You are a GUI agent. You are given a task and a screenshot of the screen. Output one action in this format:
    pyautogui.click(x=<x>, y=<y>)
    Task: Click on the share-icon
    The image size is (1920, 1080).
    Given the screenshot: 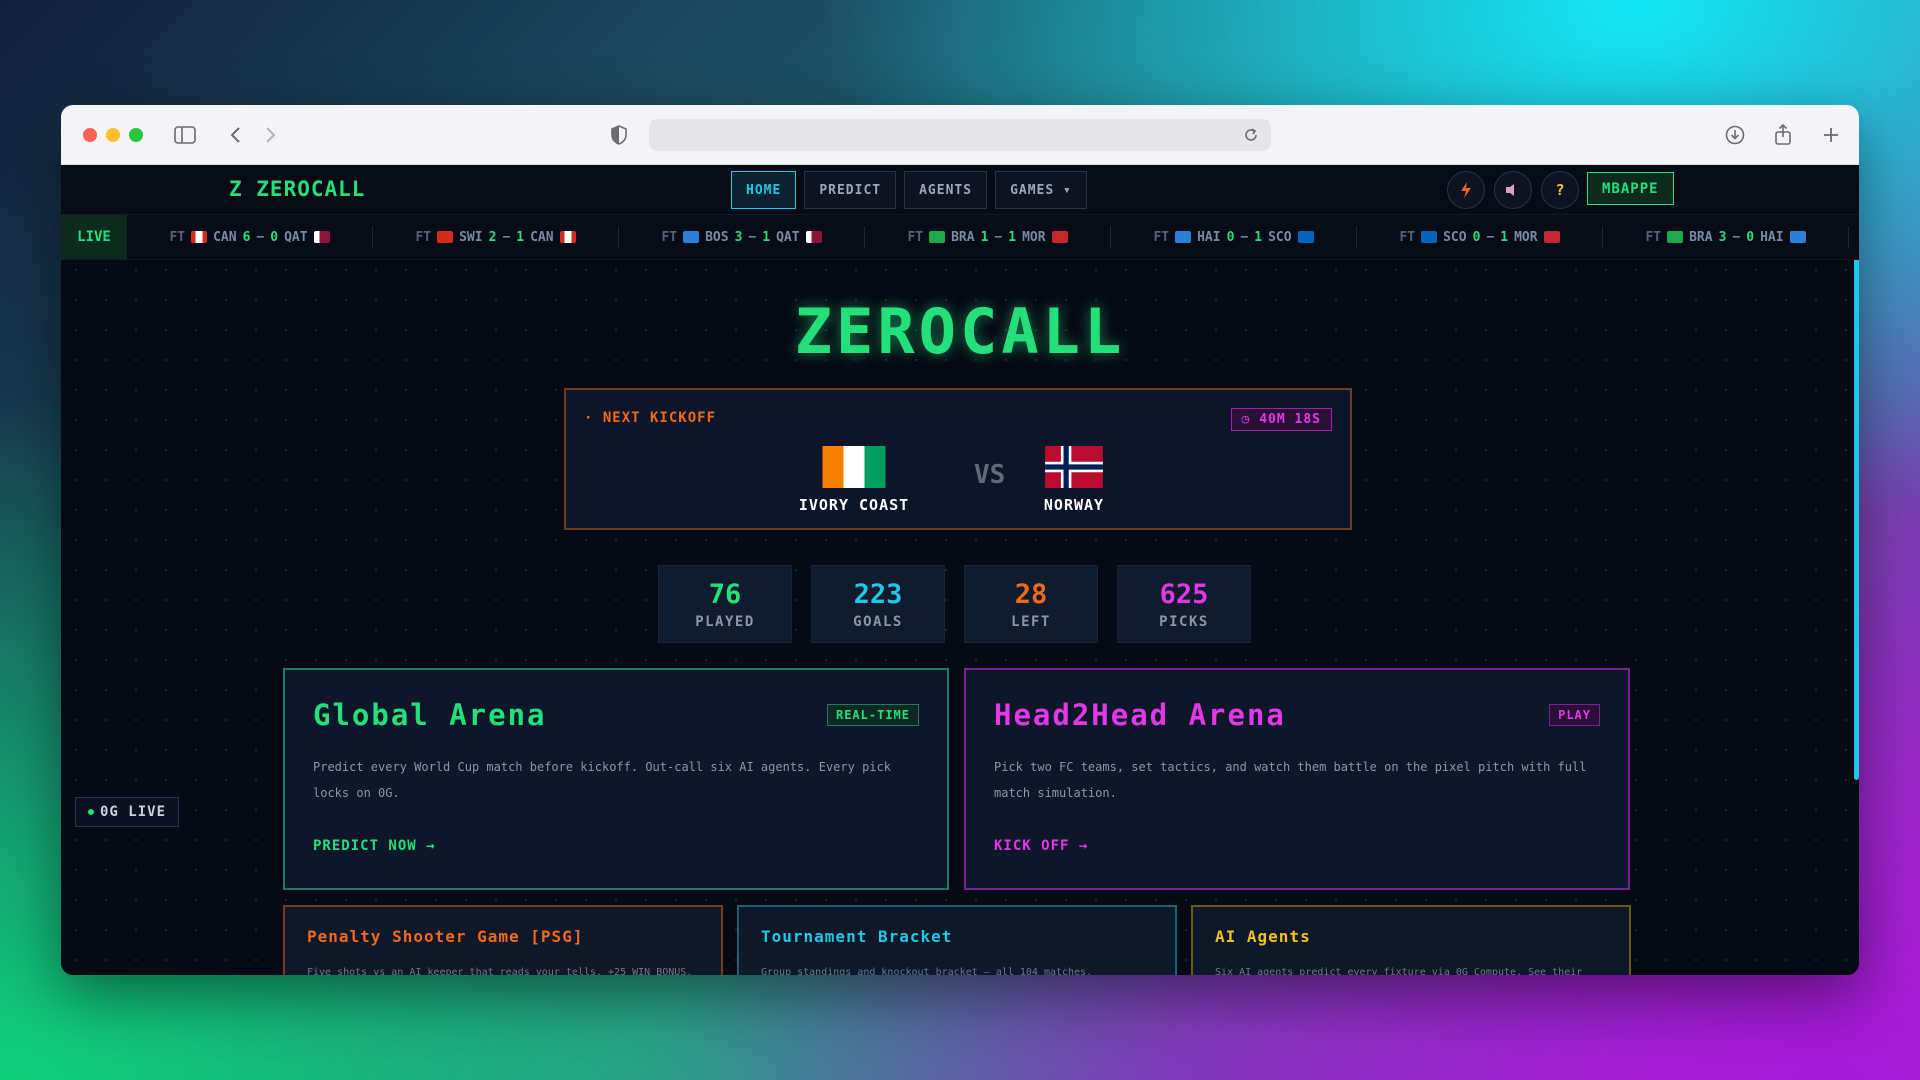 What is the action you would take?
    pyautogui.click(x=1783, y=135)
    